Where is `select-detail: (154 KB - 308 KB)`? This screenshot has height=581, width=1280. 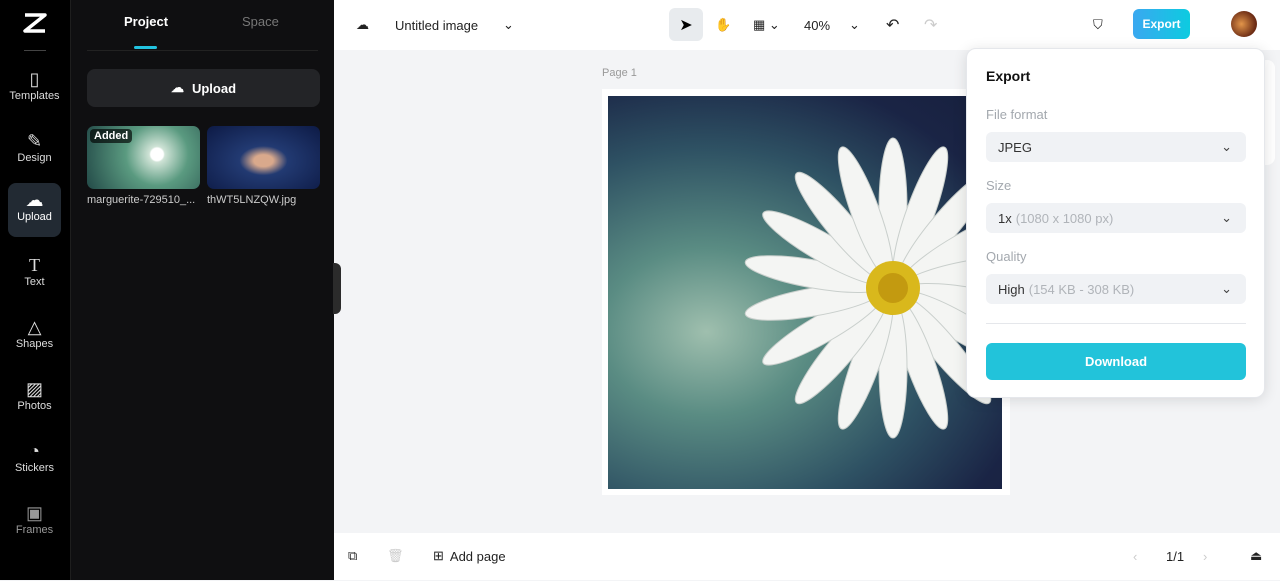 select-detail: (154 KB - 308 KB) is located at coordinates (1081, 289).